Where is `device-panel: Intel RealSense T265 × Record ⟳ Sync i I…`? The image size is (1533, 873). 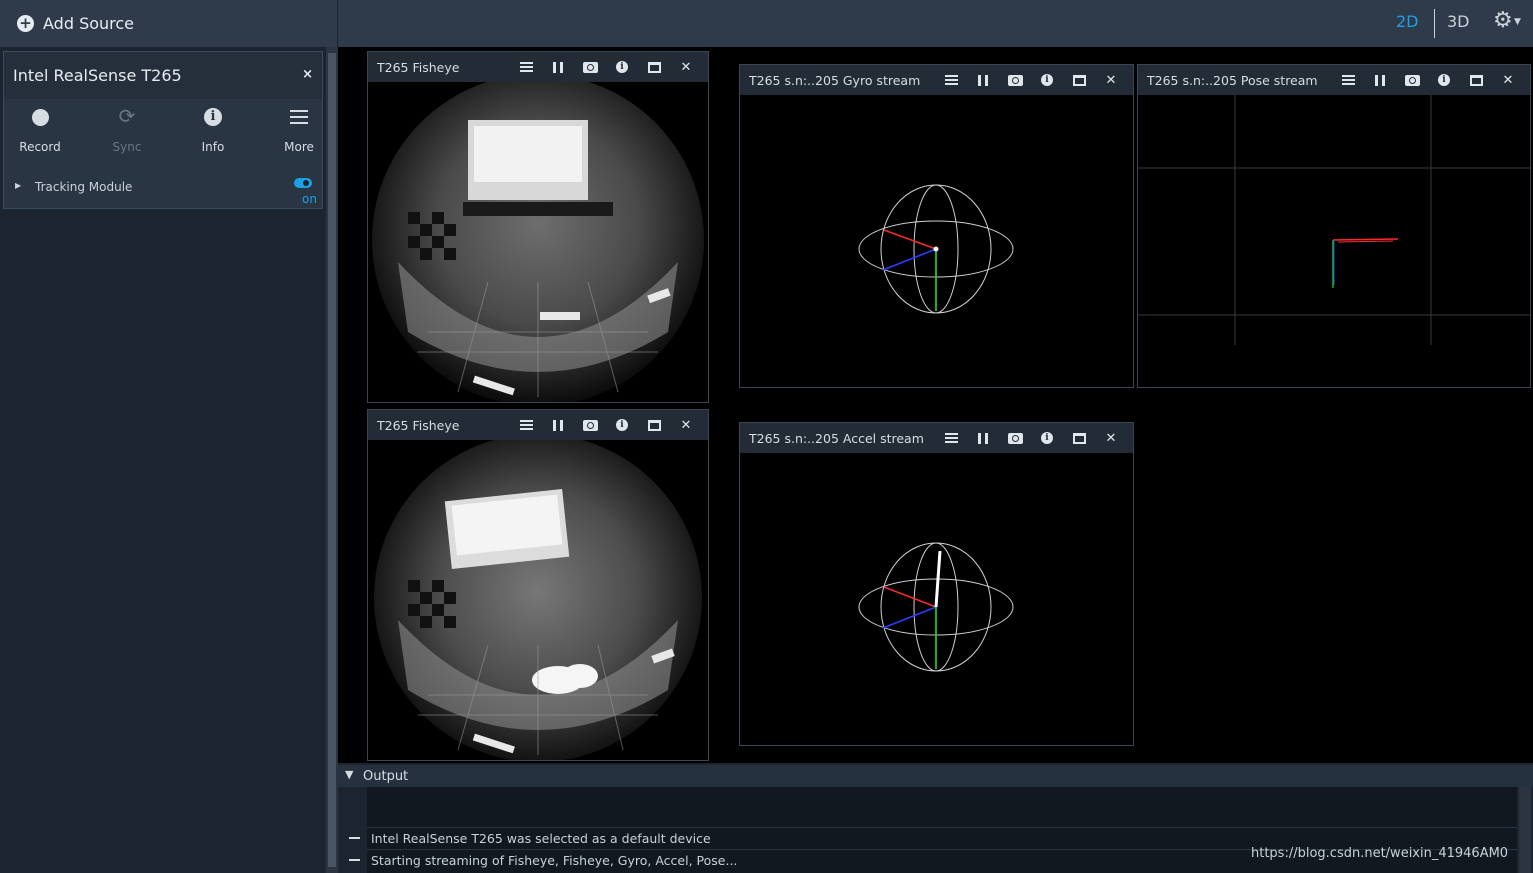 device-panel: Intel RealSense T265 × Record ⟳ Sync i I… is located at coordinates (163, 130).